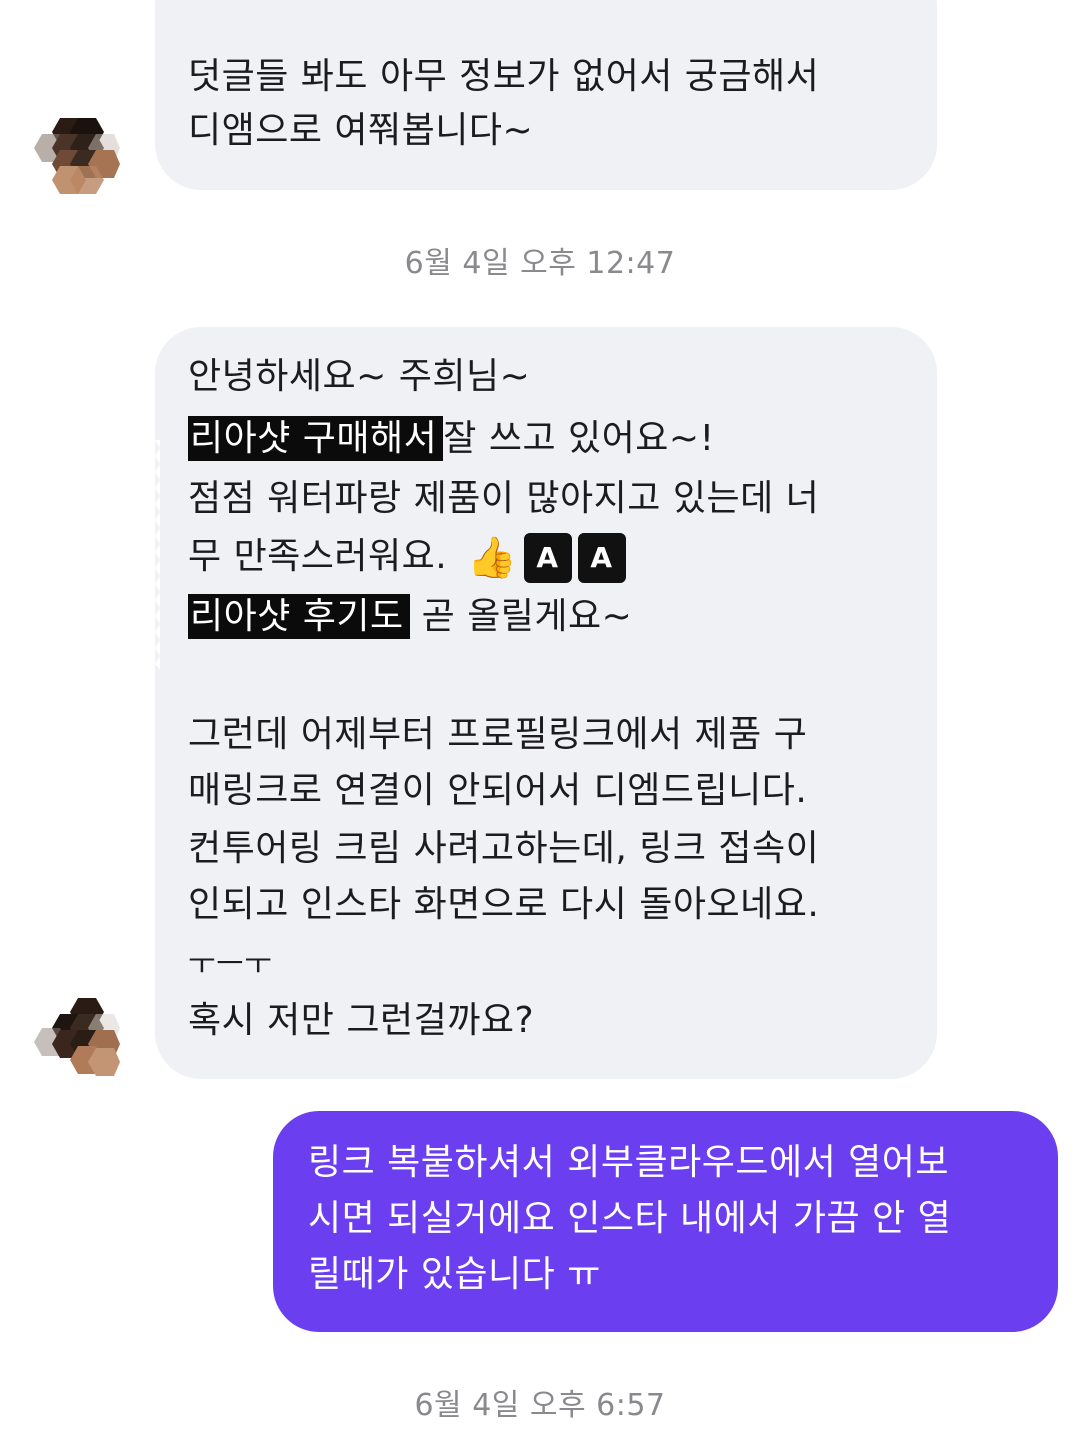  I want to click on message-text: 무 만족스러워요., so click(318, 556).